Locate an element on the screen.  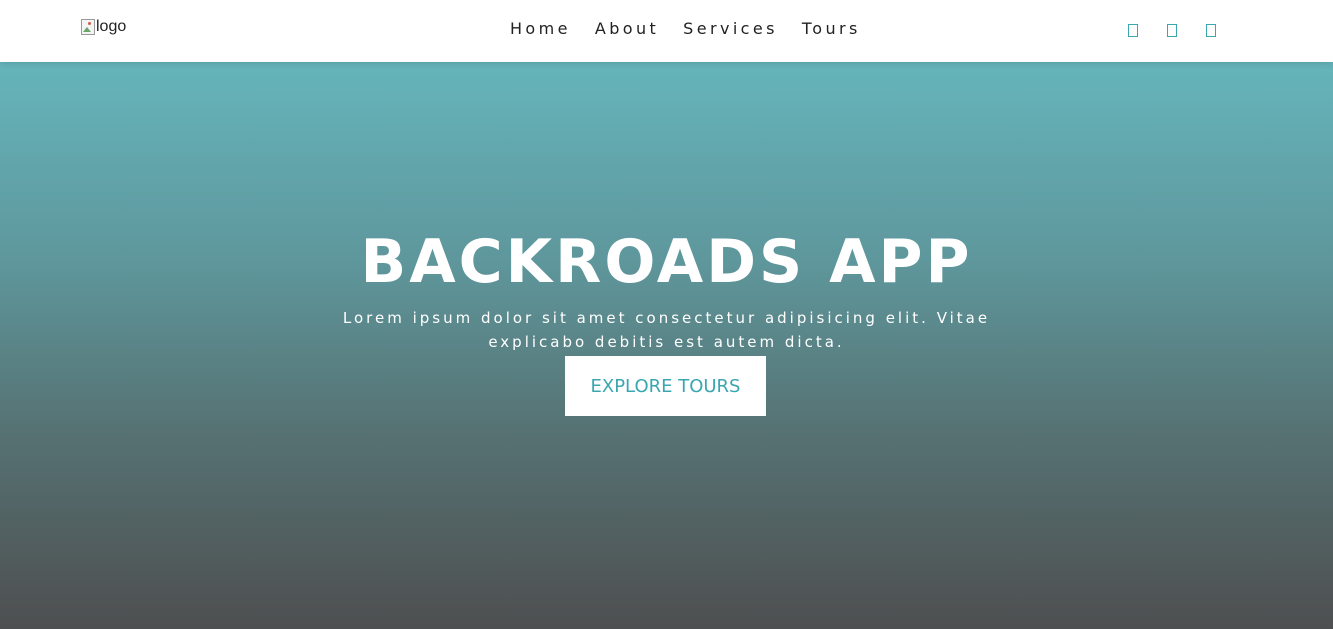
navbar: logo Home About Services Tours is located at coordinates (666, 31).